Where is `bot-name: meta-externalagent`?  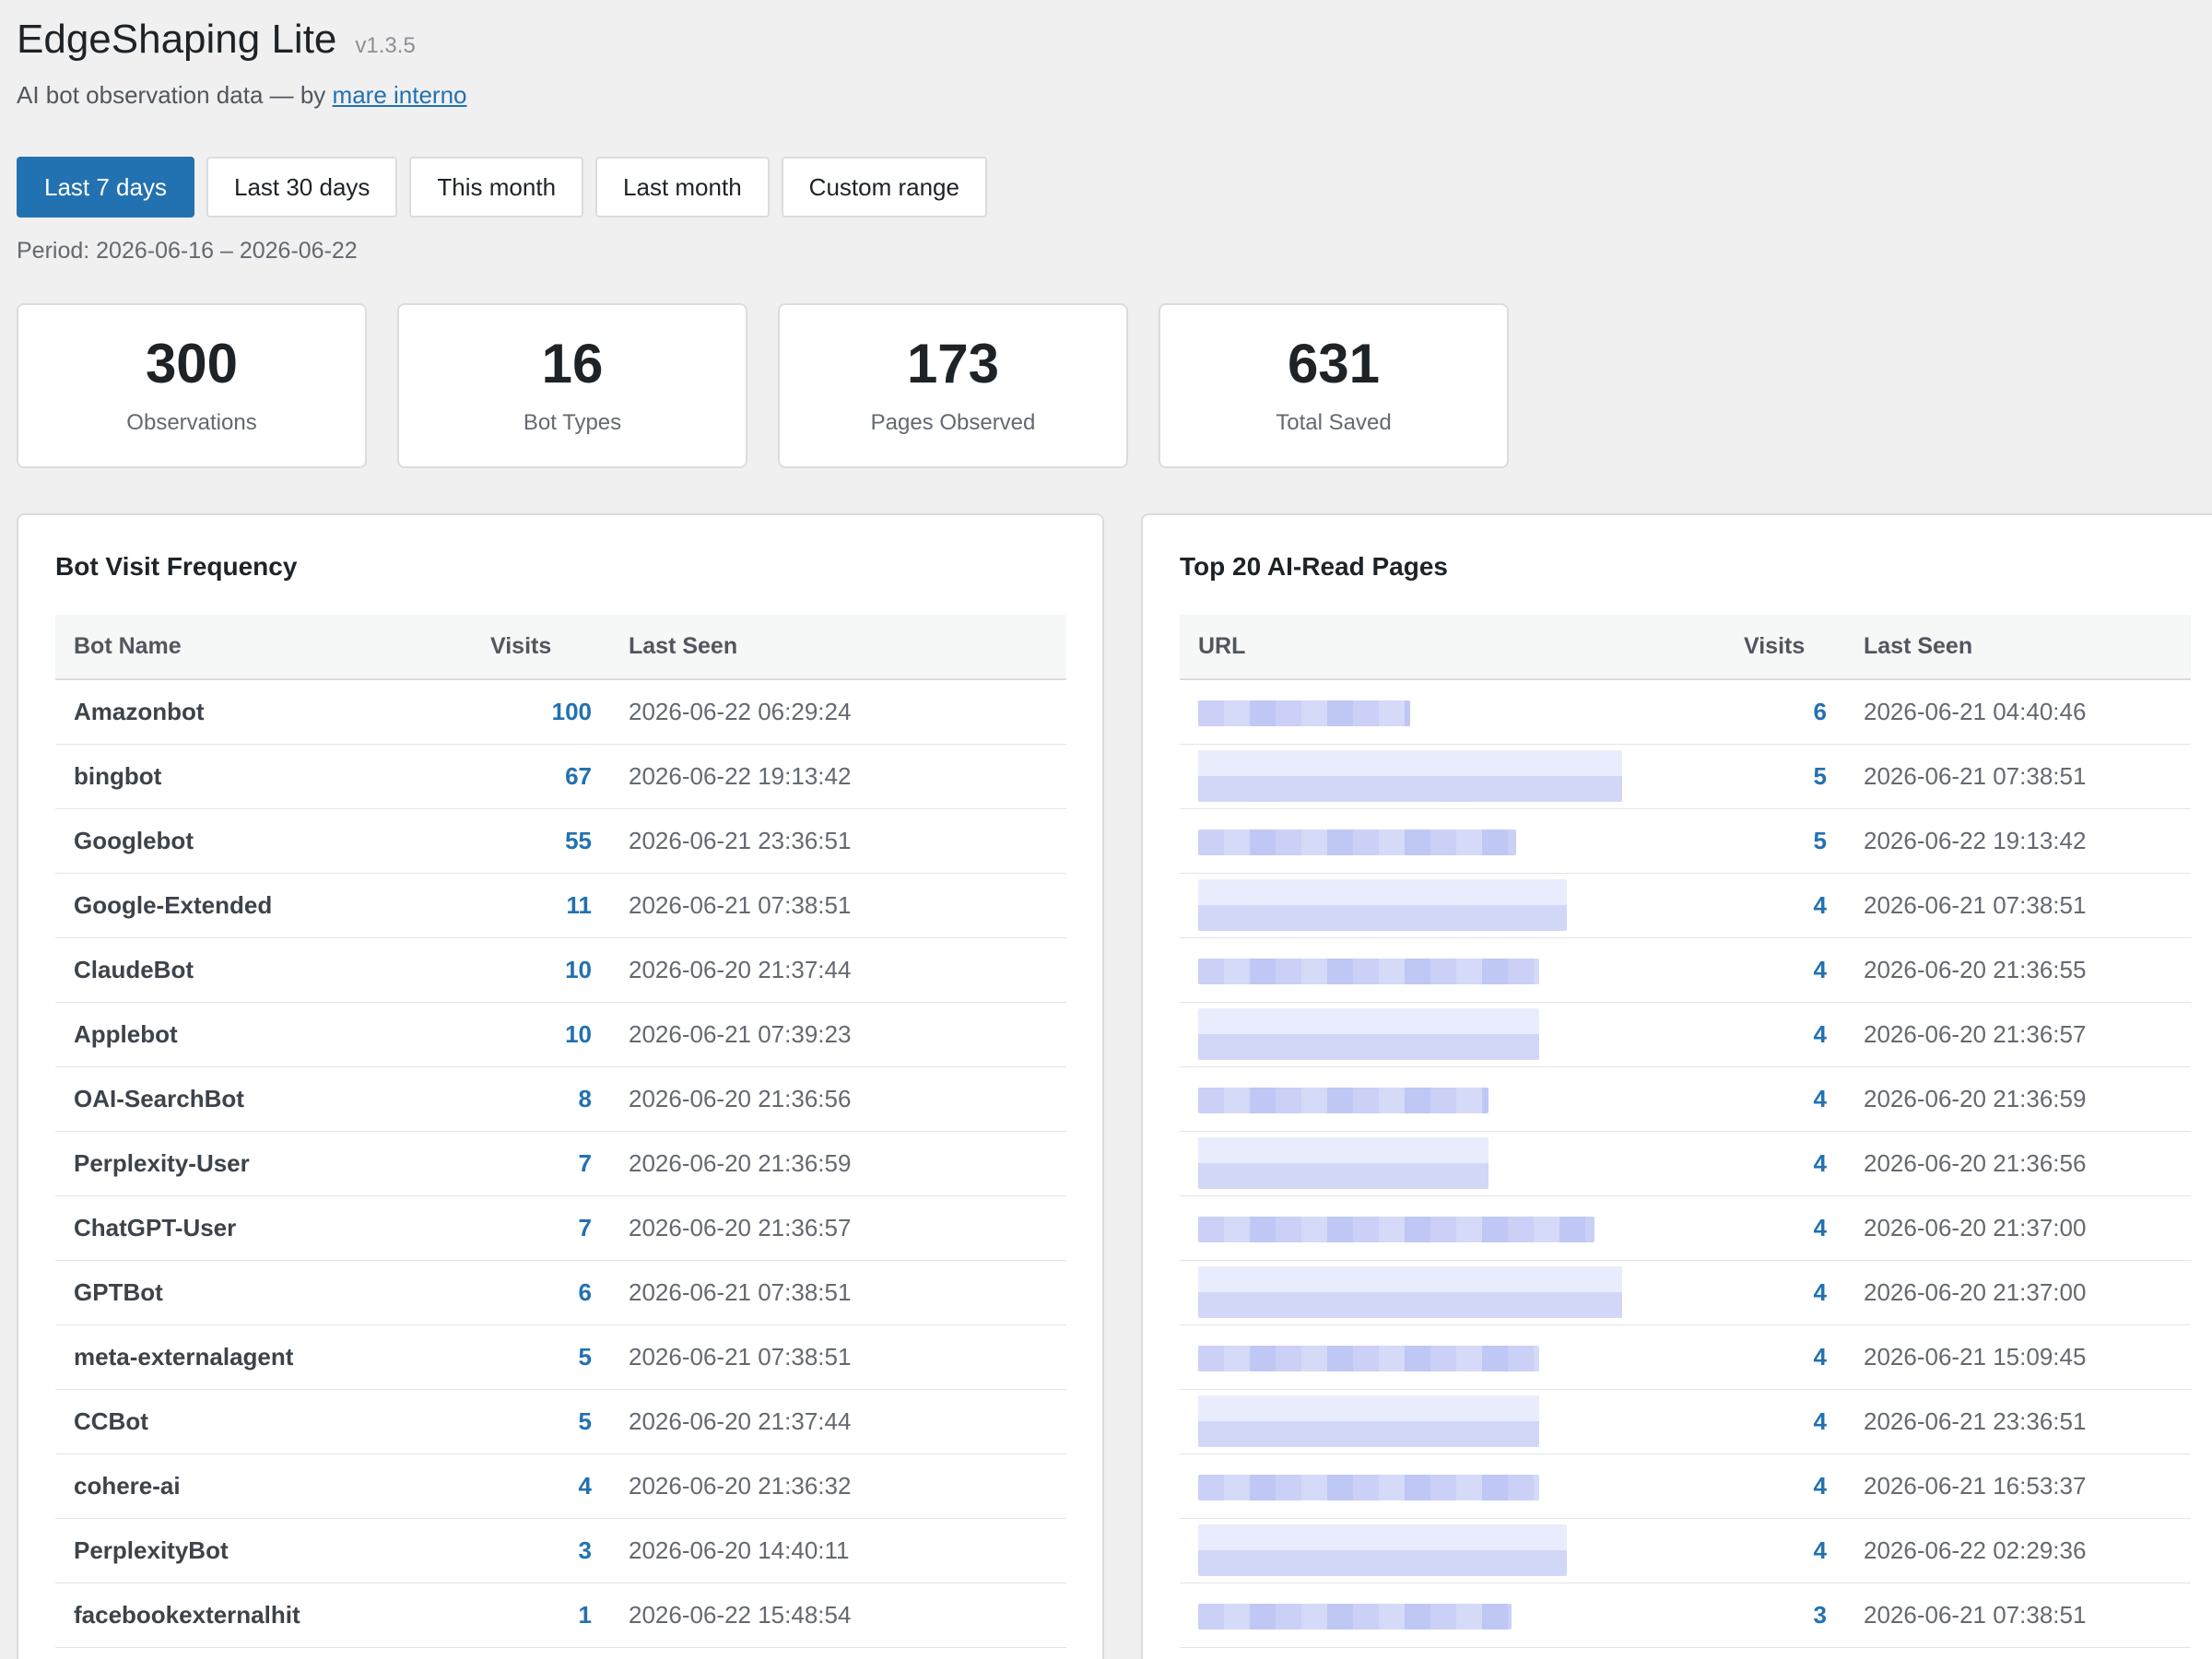
bot-name: meta-externalagent is located at coordinates (184, 1356).